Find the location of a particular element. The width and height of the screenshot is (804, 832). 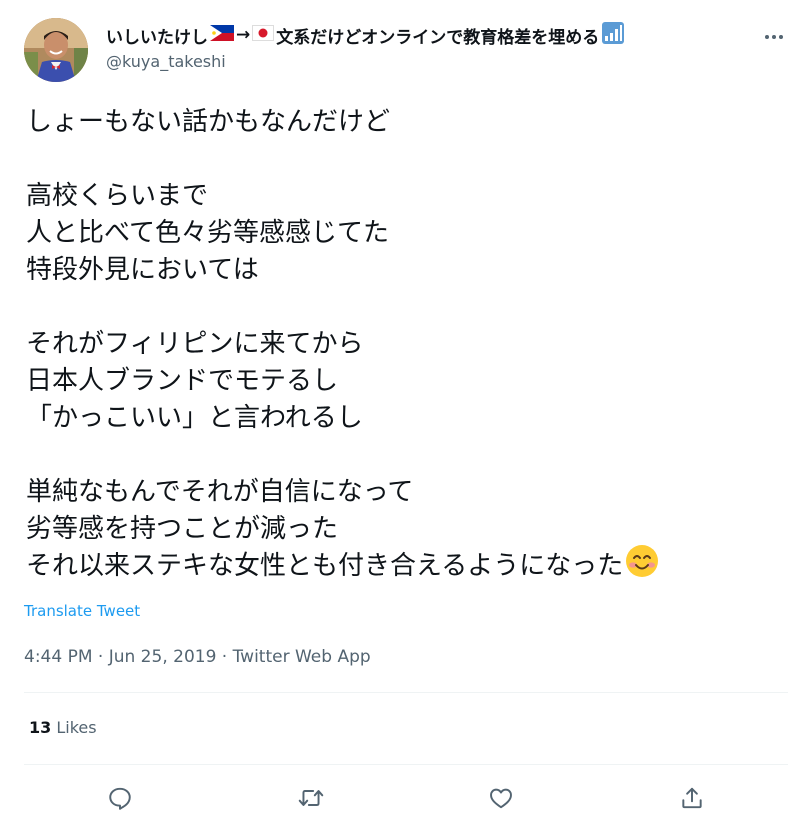

avatar-image is located at coordinates (56, 50).